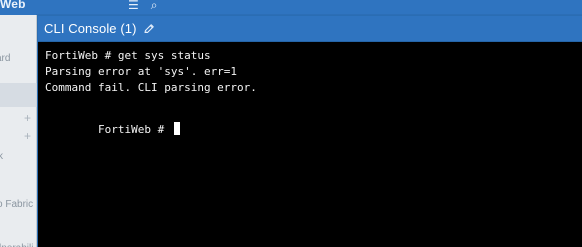 The width and height of the screenshot is (582, 247). Describe the element at coordinates (143, 6) in the screenshot. I see `background-topbar-icons: ☰ ⌕` at that location.